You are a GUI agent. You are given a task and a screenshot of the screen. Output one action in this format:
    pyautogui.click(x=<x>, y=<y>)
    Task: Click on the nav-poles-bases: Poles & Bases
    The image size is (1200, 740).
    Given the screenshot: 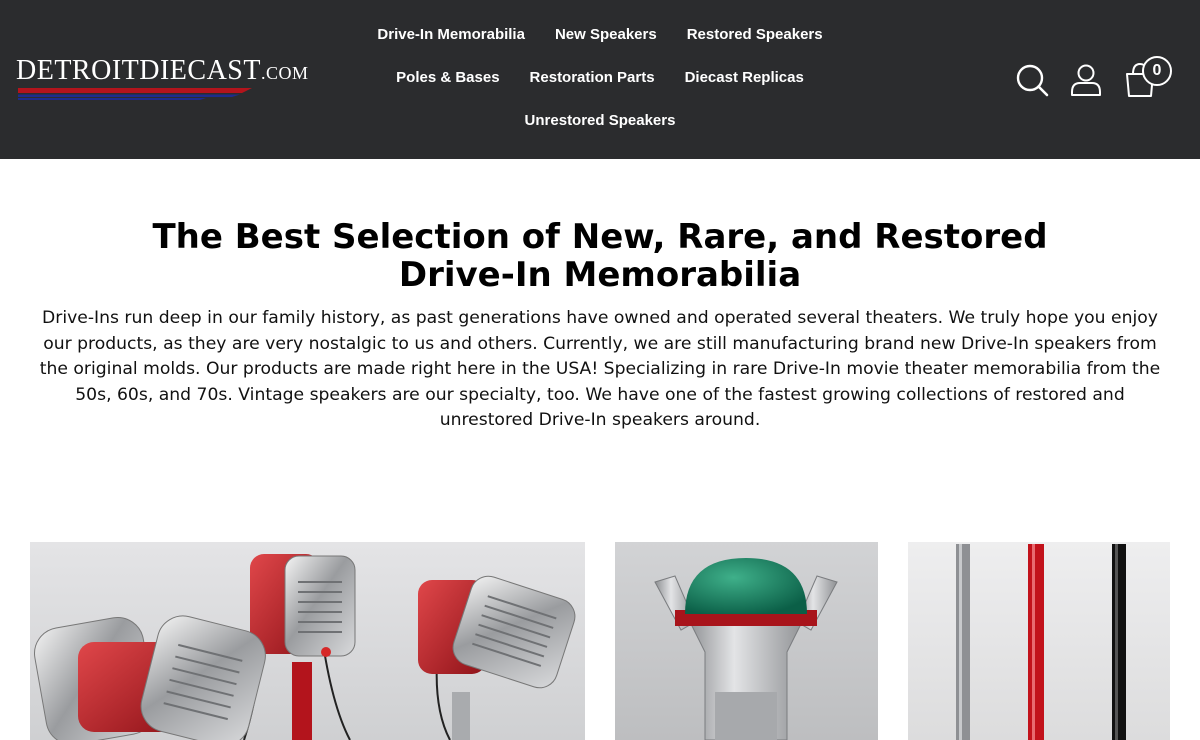 What is the action you would take?
    pyautogui.click(x=447, y=78)
    